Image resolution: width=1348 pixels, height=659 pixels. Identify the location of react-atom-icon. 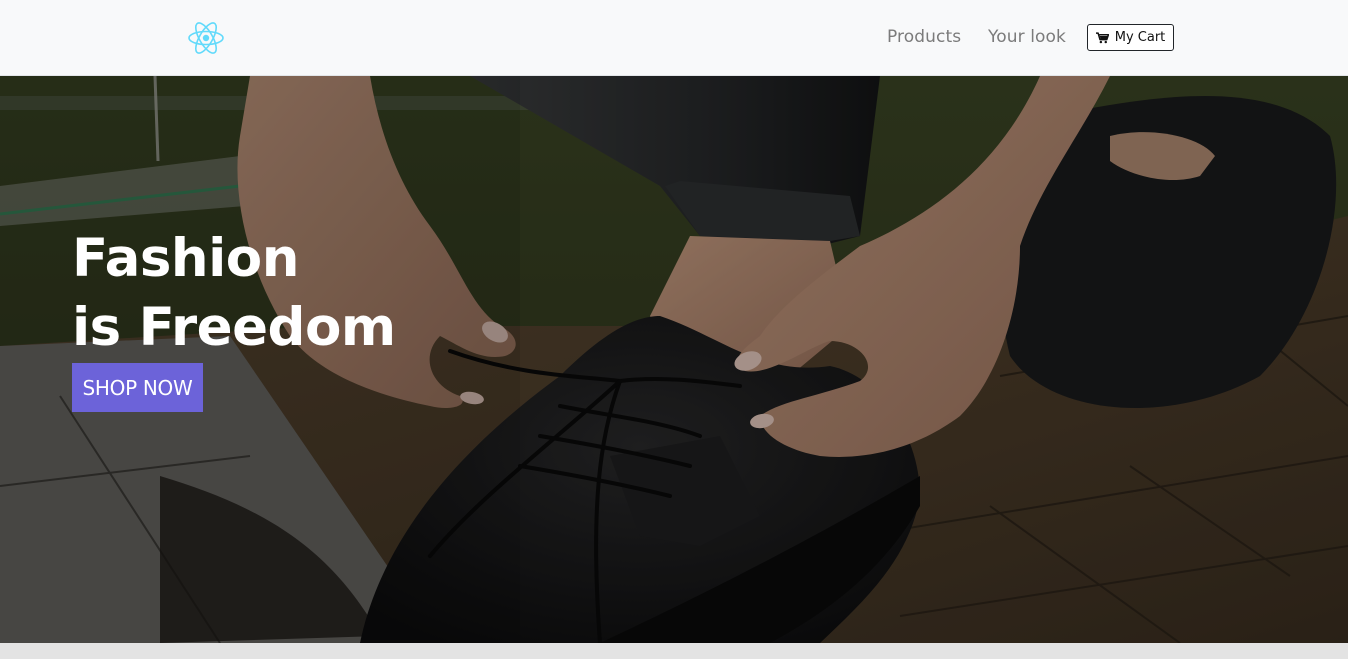
(206, 38).